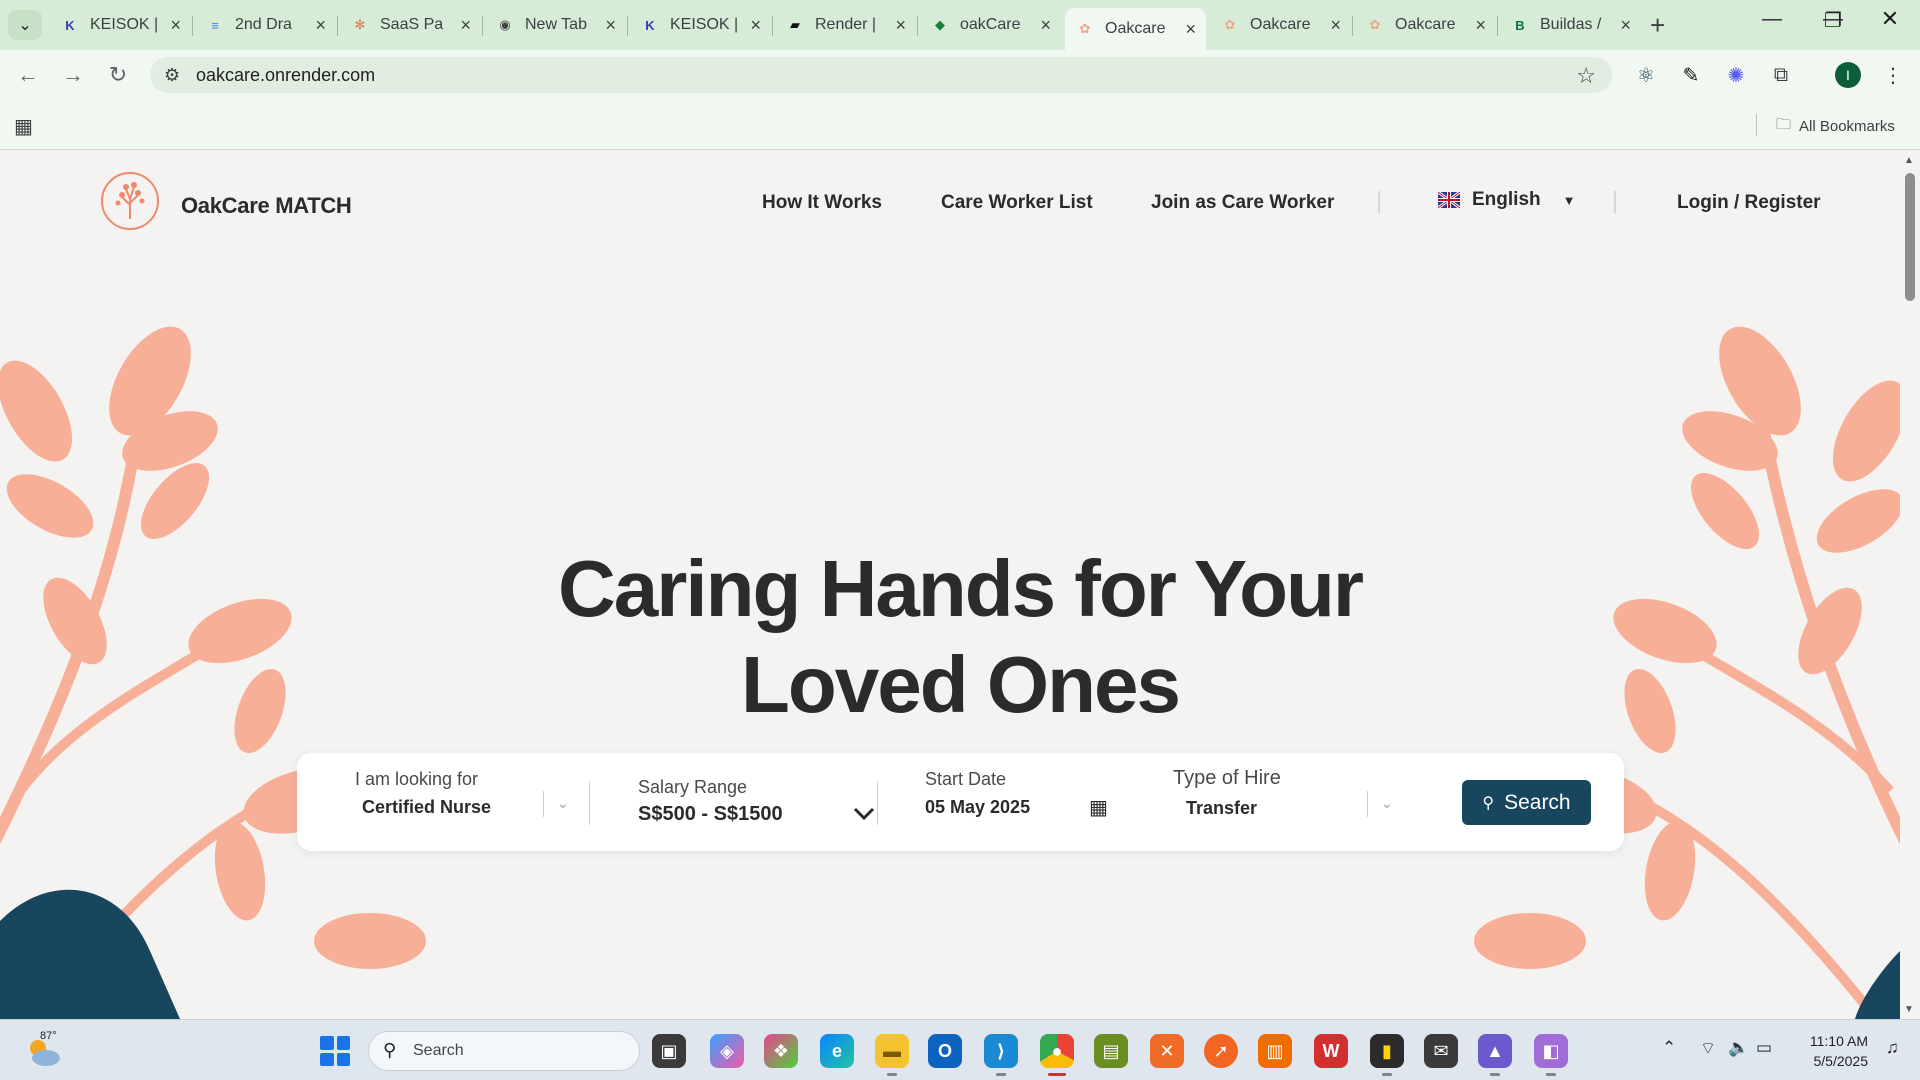 The height and width of the screenshot is (1080, 1920). What do you see at coordinates (1167, 1051) in the screenshot?
I see `xampp-icon: ✕` at bounding box center [1167, 1051].